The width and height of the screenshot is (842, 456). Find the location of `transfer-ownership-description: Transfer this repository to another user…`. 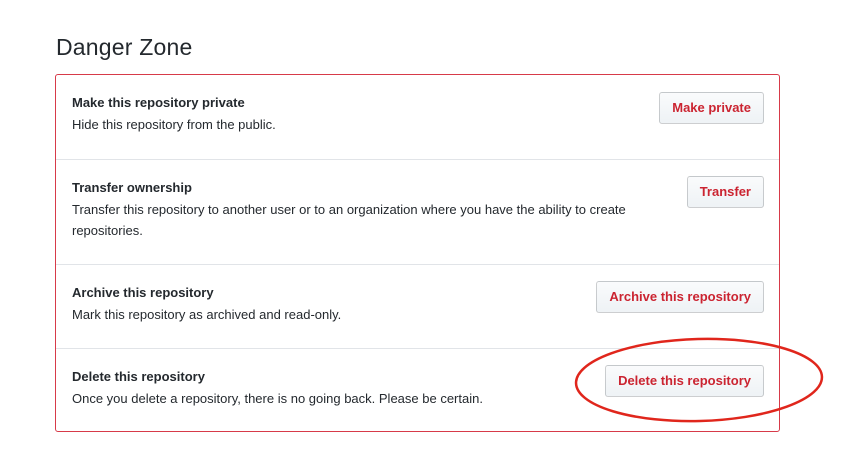

transfer-ownership-description: Transfer this repository to another user… is located at coordinates (349, 220).